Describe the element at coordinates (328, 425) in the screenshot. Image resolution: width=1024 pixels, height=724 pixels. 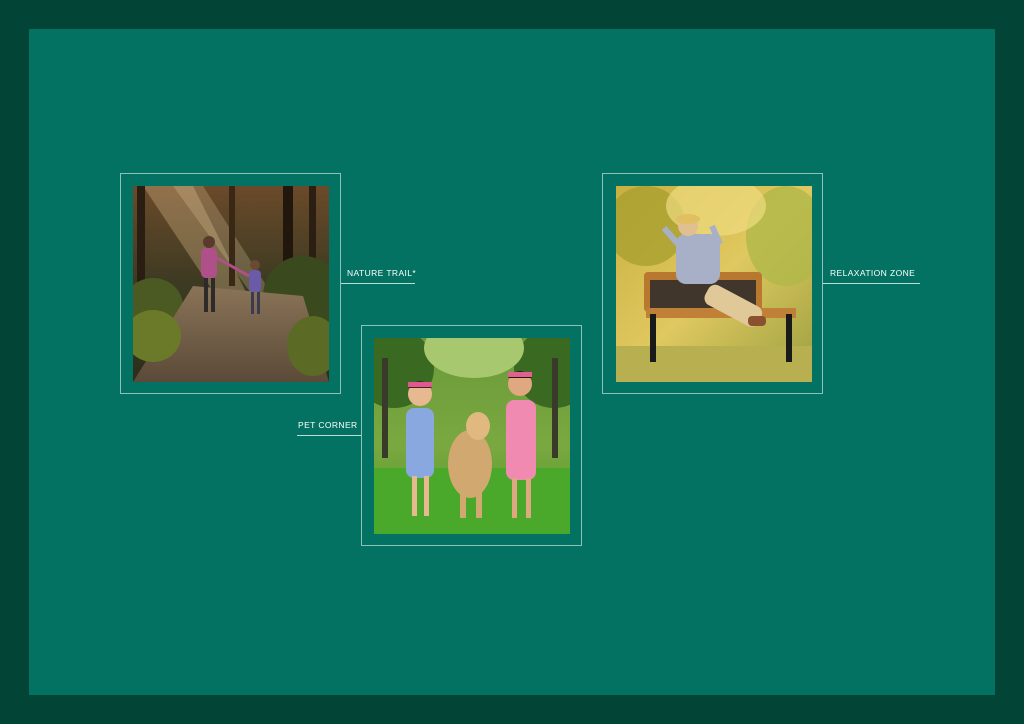
I see `pet-corner-label: PET CORNER` at that location.